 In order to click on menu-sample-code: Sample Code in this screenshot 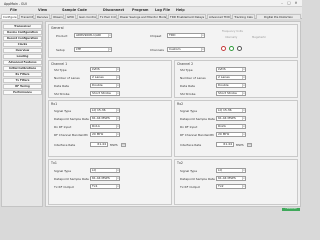, I will do `click(74, 10)`.